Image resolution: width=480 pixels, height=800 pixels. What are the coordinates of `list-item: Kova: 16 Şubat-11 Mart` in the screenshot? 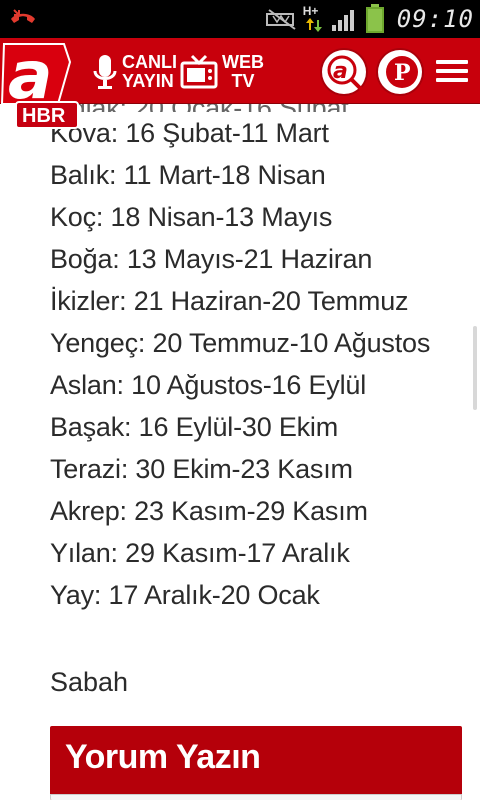 It's located at (189, 133).